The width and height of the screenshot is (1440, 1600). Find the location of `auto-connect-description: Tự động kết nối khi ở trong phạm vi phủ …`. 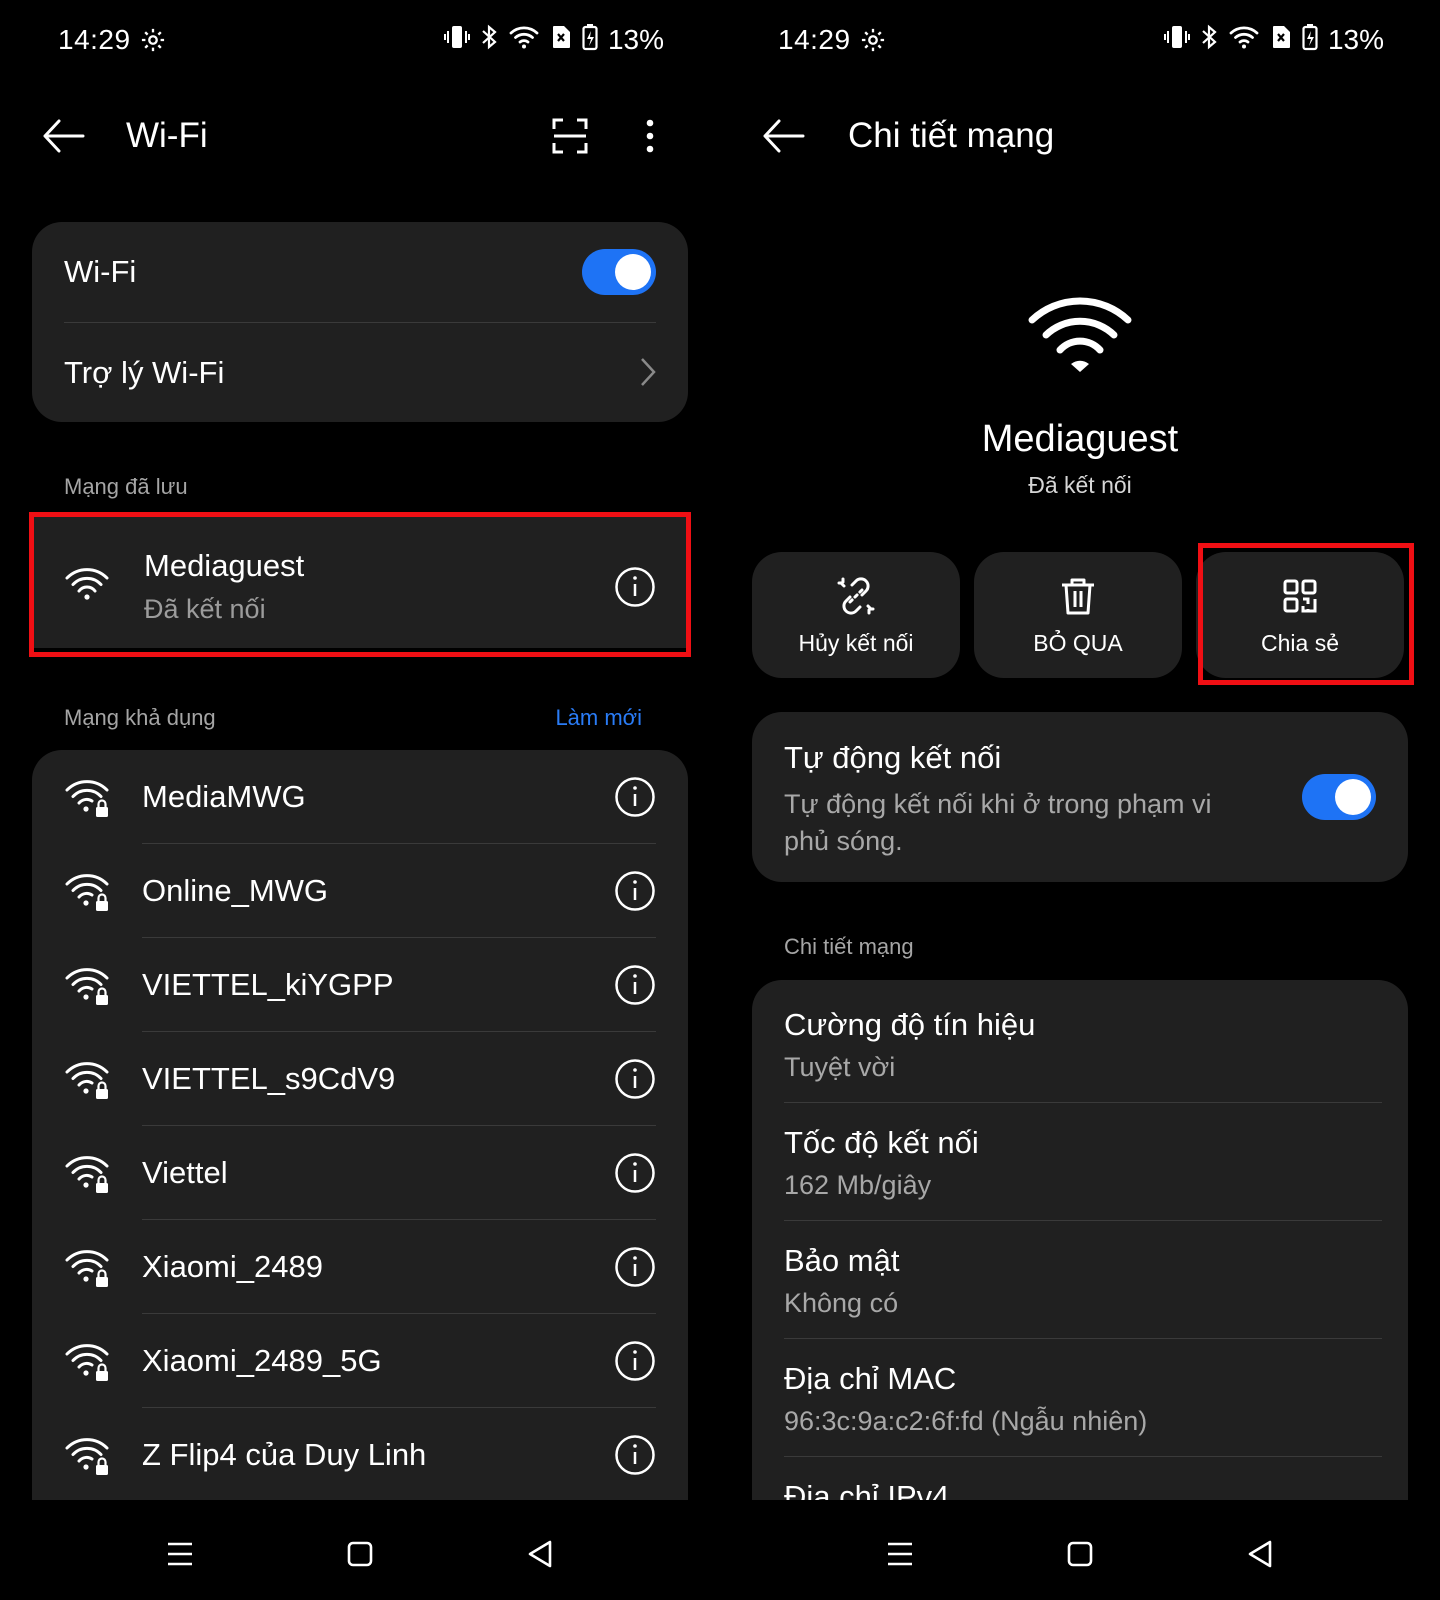

auto-connect-description: Tự động kết nối khi ở trong phạm vi phủ … is located at coordinates (998, 823).